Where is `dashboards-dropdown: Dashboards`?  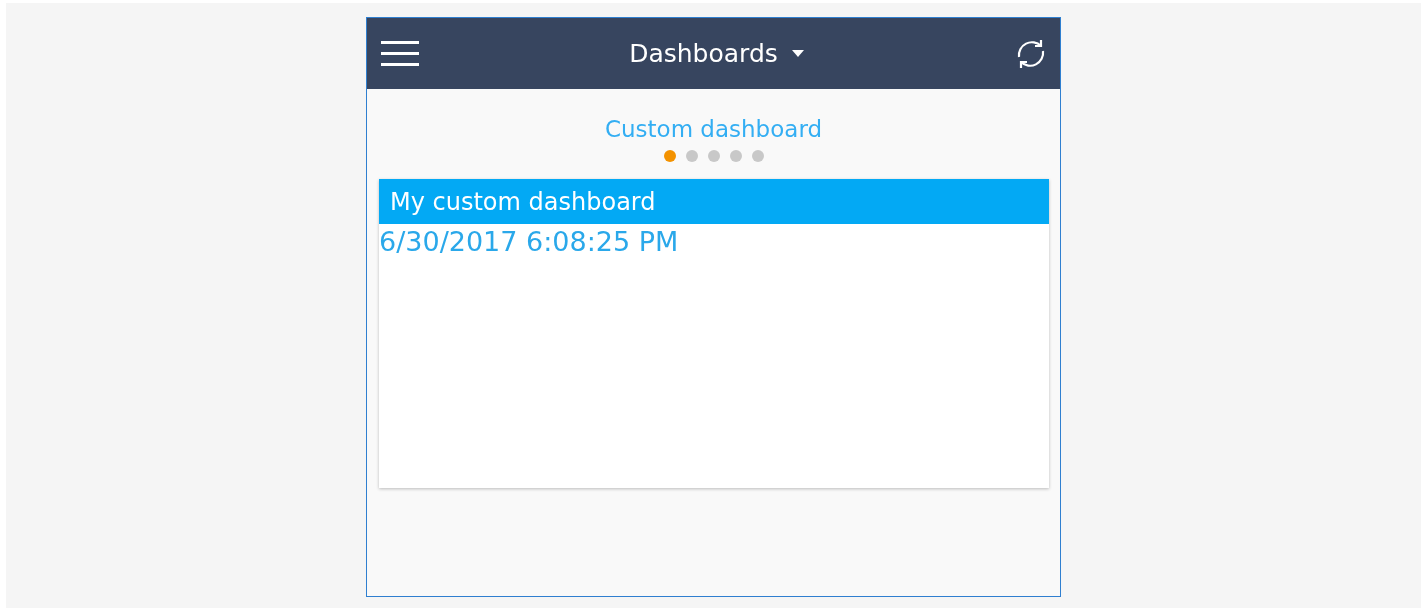
dashboards-dropdown: Dashboards is located at coordinates (716, 53).